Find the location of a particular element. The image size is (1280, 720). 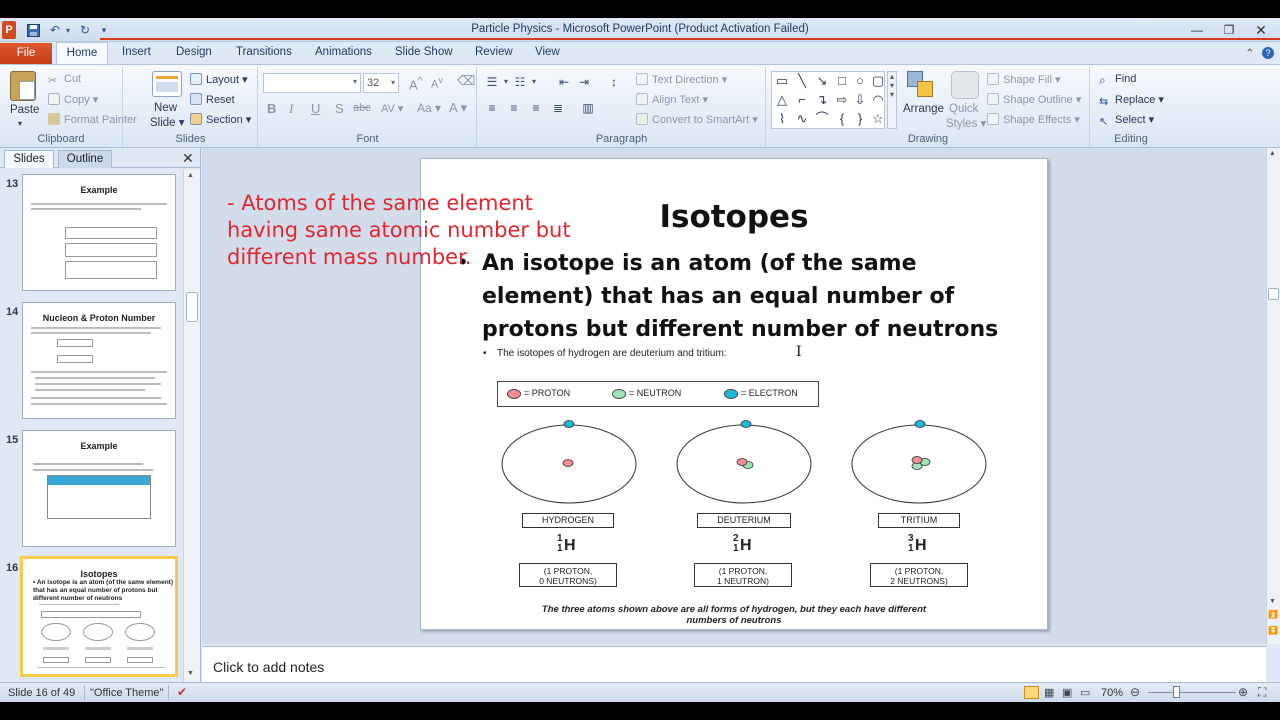

tab-home: Home is located at coordinates (82, 53).